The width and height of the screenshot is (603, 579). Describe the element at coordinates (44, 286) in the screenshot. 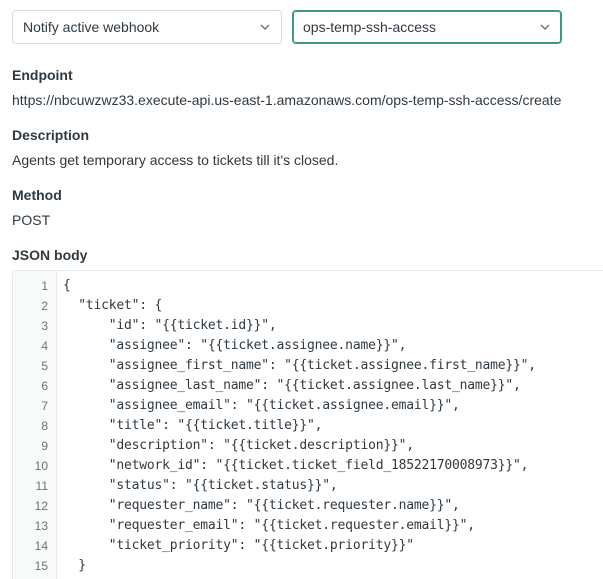

I see `line-number: 1` at that location.